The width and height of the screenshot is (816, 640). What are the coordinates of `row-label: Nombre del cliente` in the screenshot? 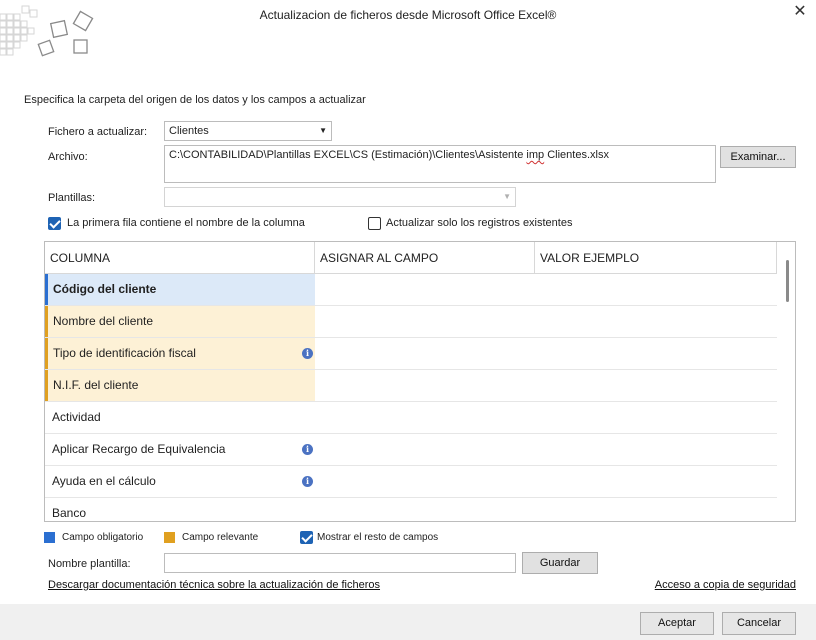 It's located at (103, 321).